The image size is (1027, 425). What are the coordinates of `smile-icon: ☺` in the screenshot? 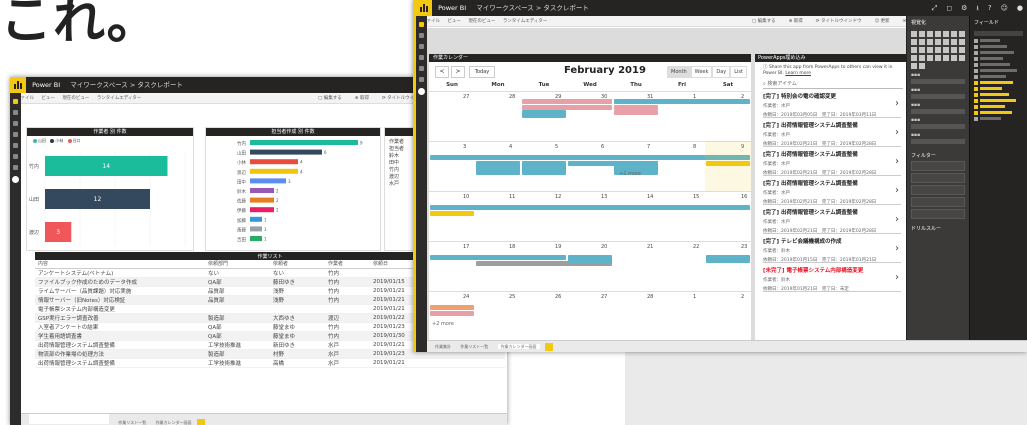 It's located at (1004, 8).